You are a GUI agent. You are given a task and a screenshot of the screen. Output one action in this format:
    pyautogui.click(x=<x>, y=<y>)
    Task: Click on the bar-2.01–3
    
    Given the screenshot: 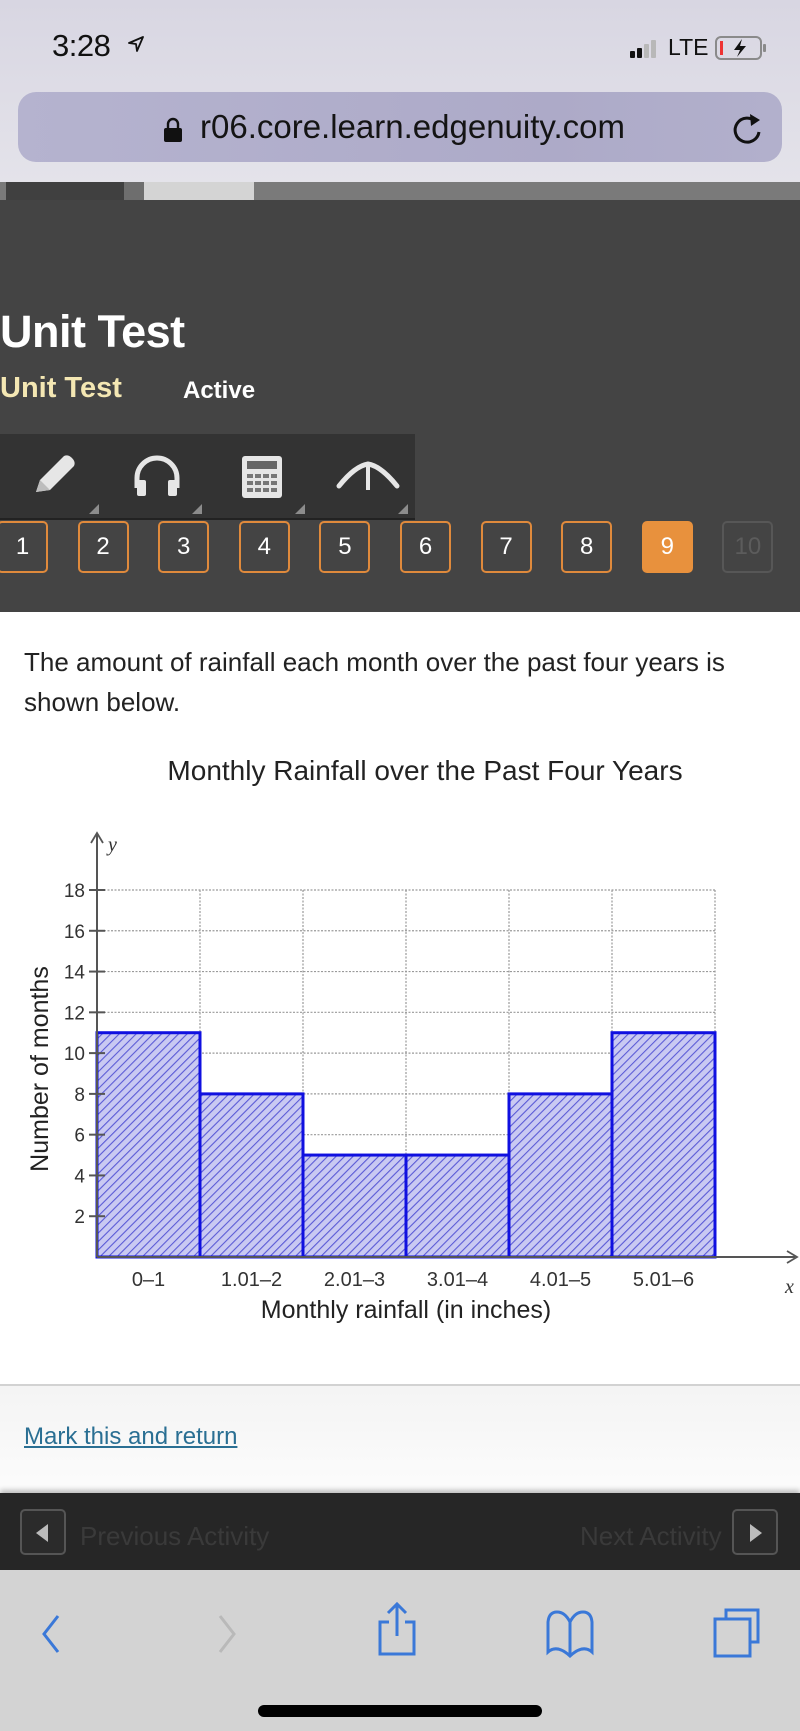 What is the action you would take?
    pyautogui.click(x=354, y=1206)
    